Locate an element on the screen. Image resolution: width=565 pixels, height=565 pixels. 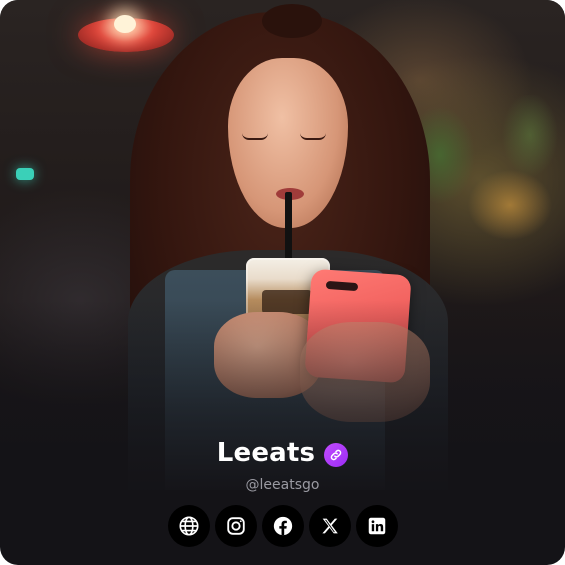
website-button is located at coordinates (188, 526).